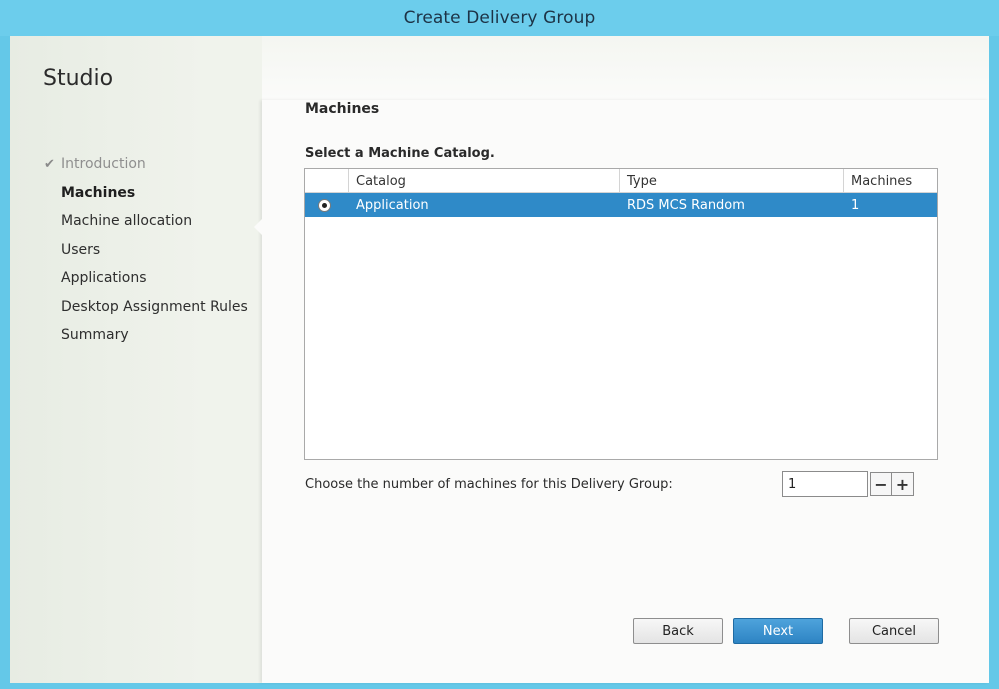 Image resolution: width=999 pixels, height=689 pixels. I want to click on step-summary: Summary, so click(146, 335).